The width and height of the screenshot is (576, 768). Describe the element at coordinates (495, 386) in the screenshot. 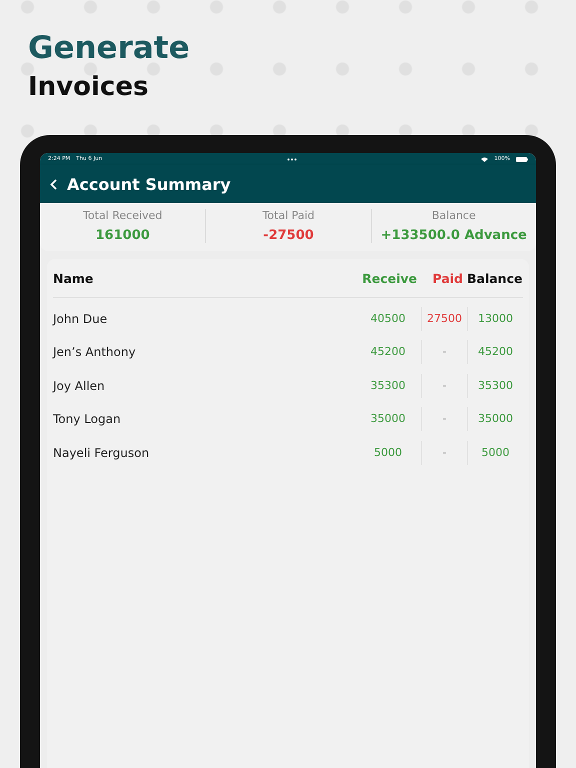

I see `amount-cell: 35300` at that location.